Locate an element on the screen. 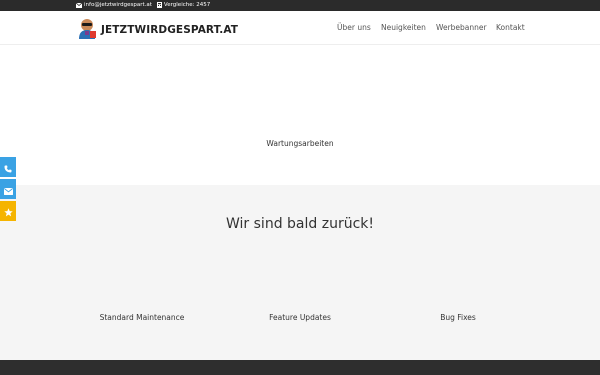 This screenshot has height=375, width=600. nav-item-kontakt: Kontakt is located at coordinates (510, 27).